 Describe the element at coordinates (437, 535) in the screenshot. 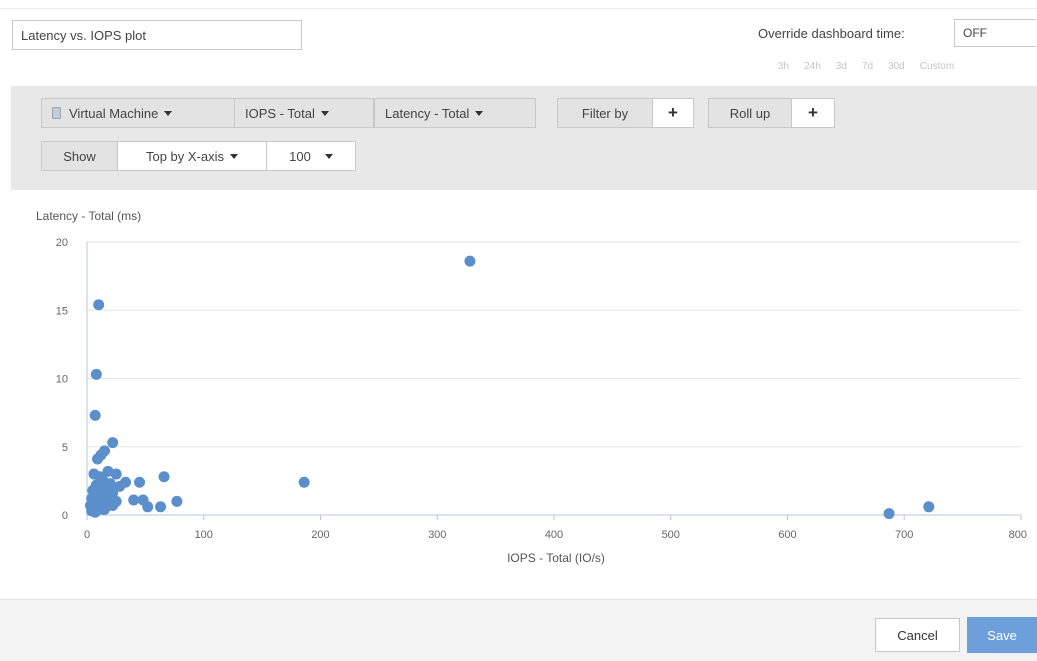

I see `x-tick-label: 300` at that location.